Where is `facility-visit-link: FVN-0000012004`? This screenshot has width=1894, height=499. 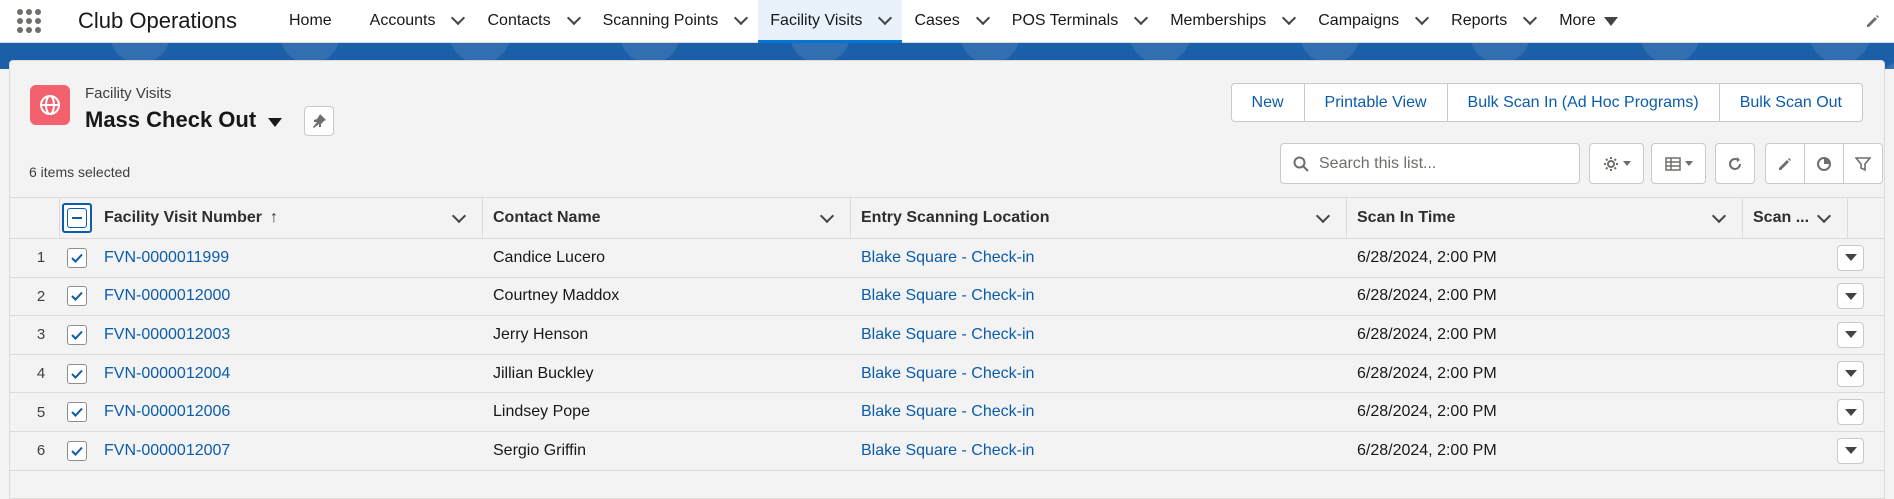 facility-visit-link: FVN-0000012004 is located at coordinates (288, 374).